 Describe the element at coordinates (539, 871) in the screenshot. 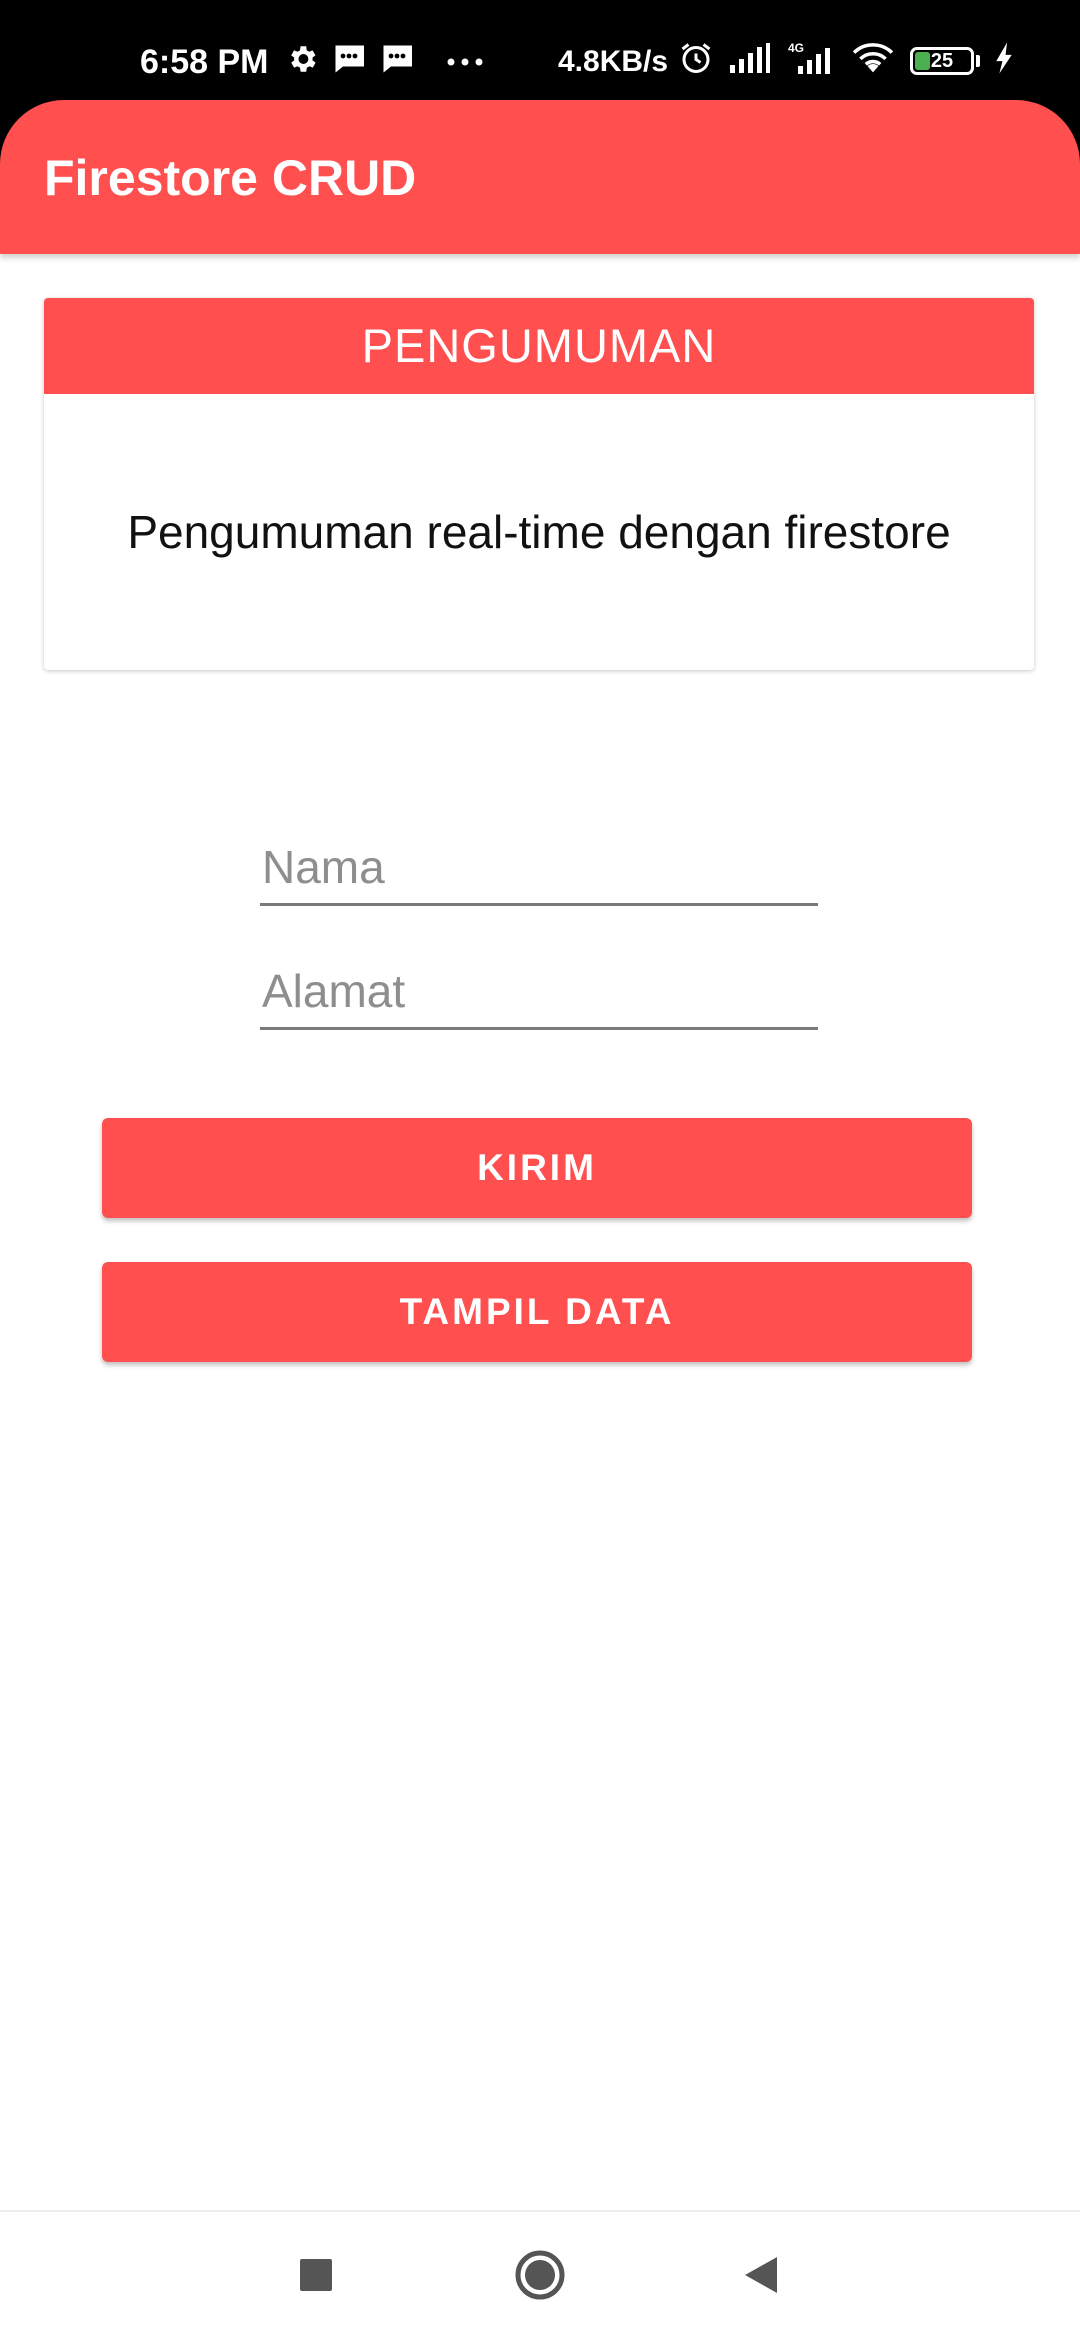

I see `nama-input` at that location.